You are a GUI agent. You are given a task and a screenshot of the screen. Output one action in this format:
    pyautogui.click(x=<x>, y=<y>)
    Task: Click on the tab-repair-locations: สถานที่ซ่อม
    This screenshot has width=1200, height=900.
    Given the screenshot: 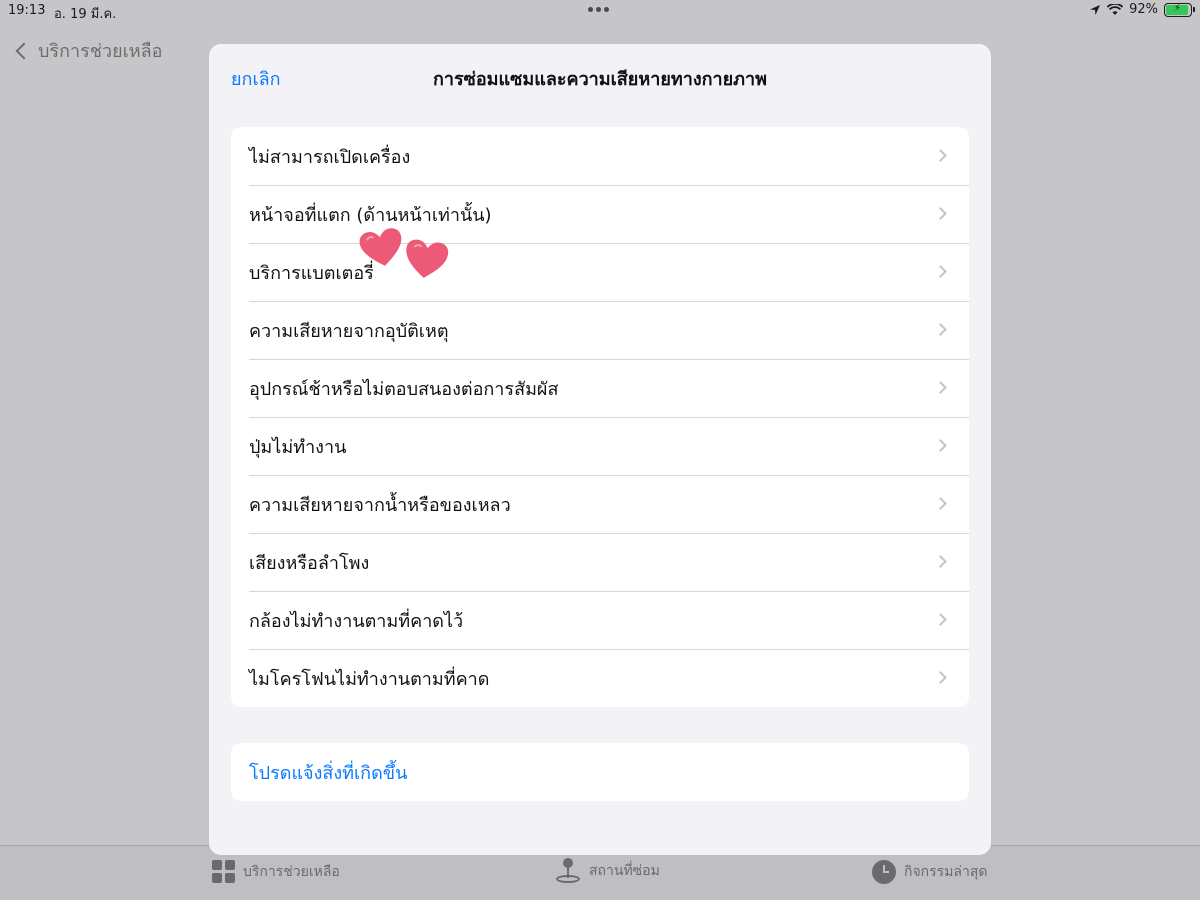 What is the action you would take?
    pyautogui.click(x=607, y=871)
    